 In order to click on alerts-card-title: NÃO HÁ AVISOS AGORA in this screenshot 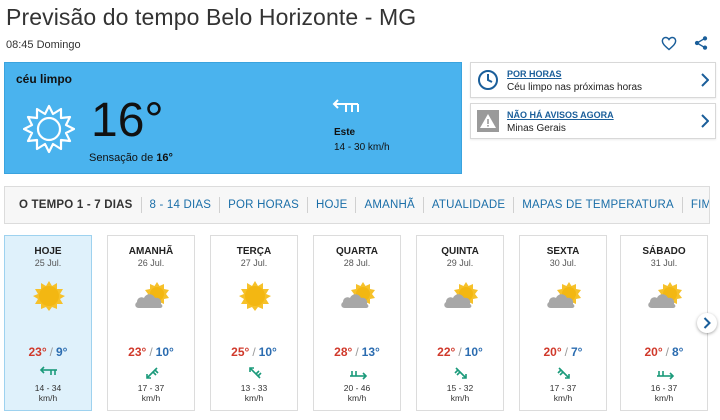, I will do `click(560, 115)`.